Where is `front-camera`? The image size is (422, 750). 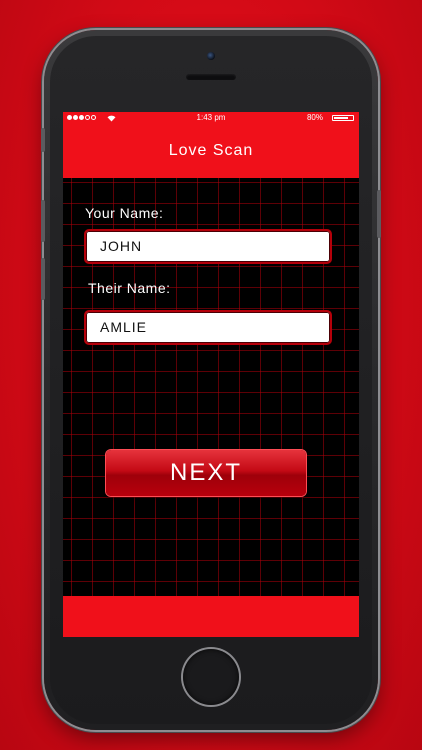
front-camera is located at coordinates (211, 56).